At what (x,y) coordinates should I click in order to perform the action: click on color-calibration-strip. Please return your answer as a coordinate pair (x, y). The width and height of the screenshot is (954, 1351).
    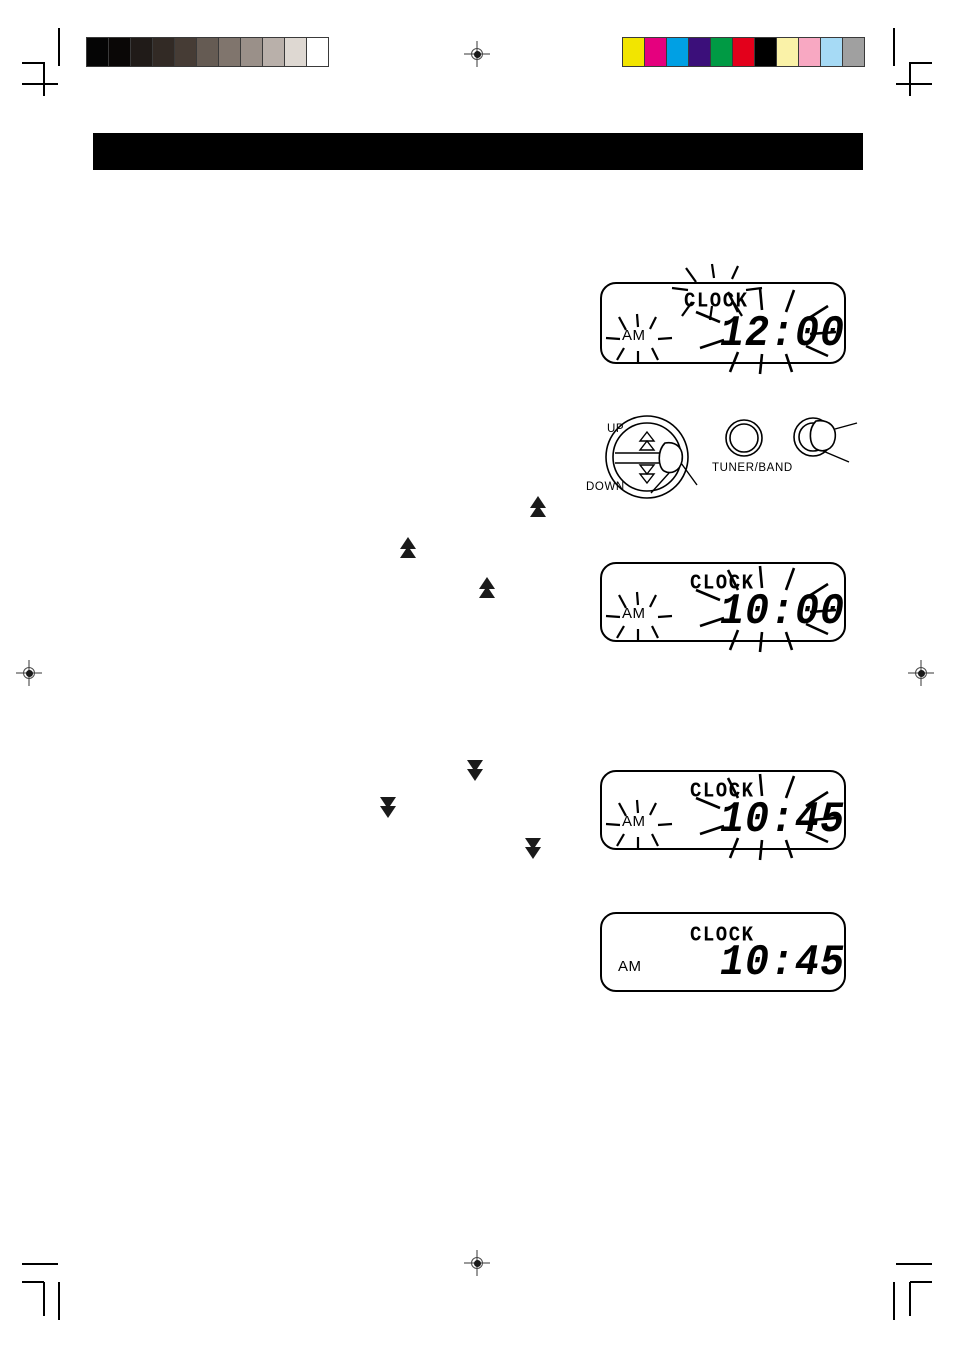
    Looking at the image, I should click on (743, 52).